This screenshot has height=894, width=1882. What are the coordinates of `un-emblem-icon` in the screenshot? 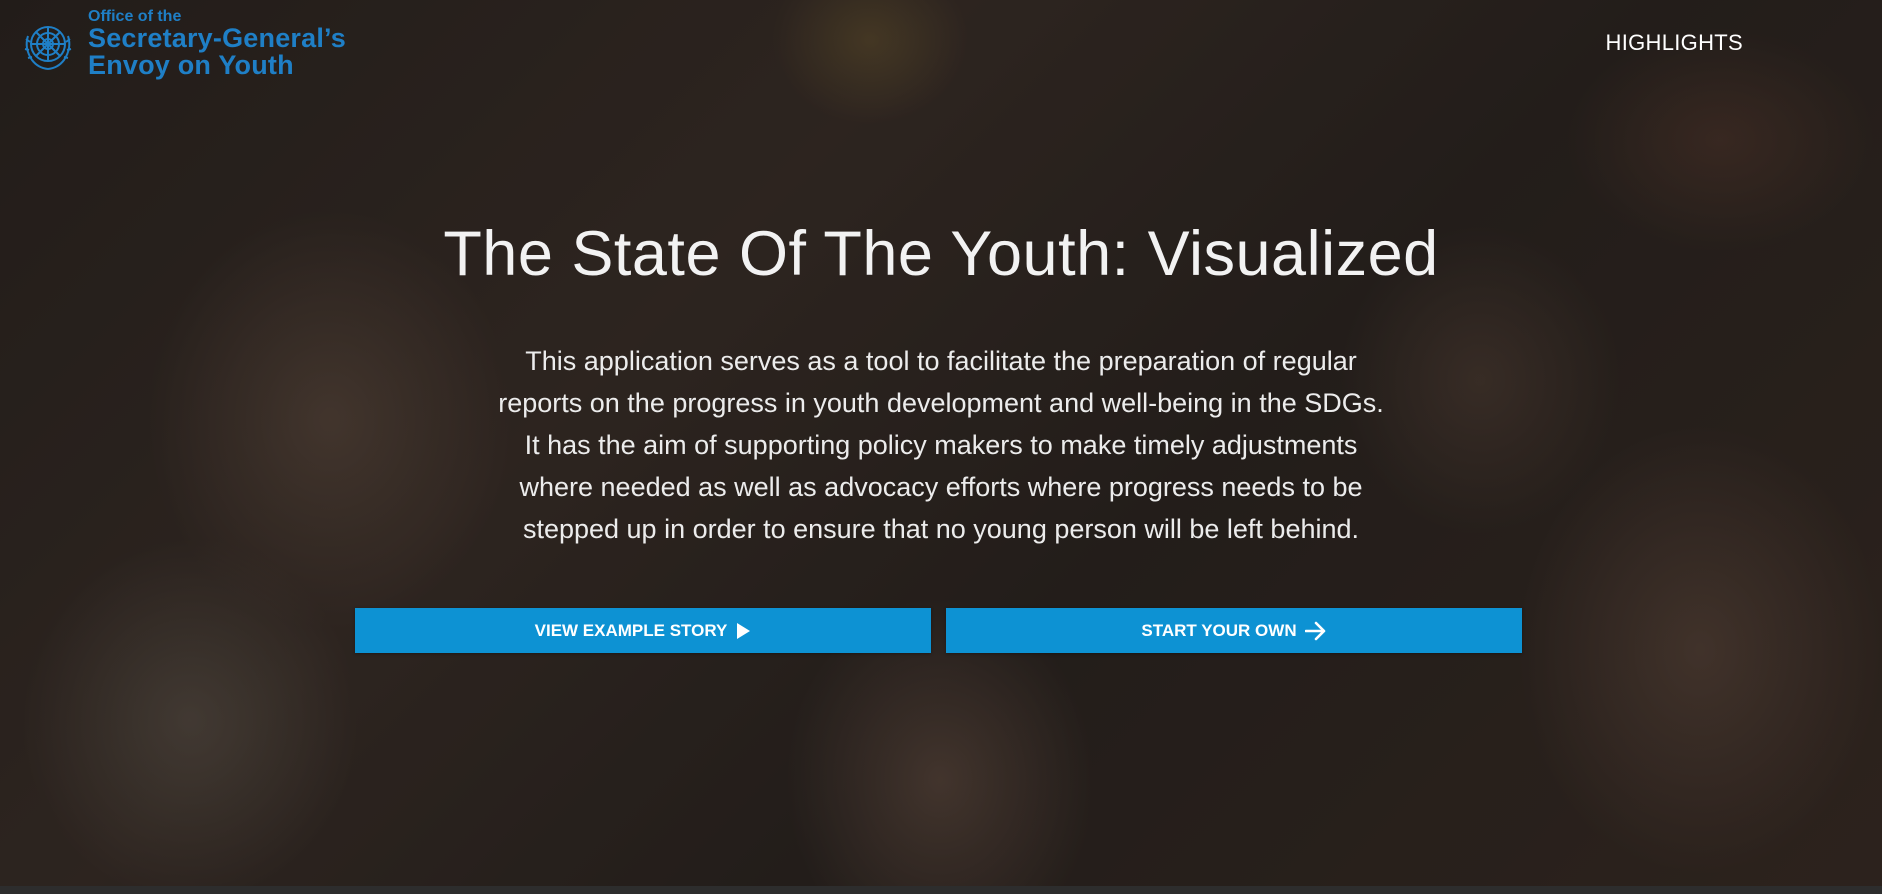 It's located at (48, 47).